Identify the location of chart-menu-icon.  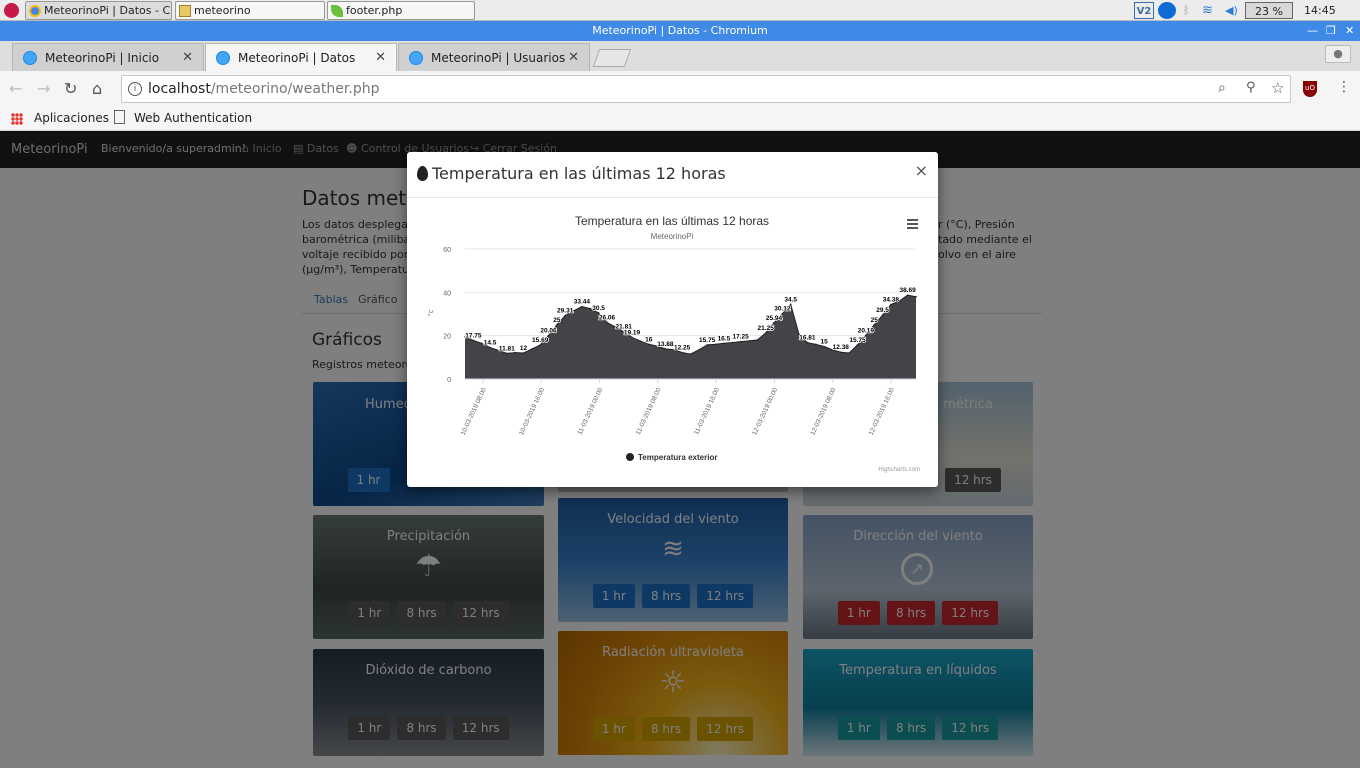
(912, 224).